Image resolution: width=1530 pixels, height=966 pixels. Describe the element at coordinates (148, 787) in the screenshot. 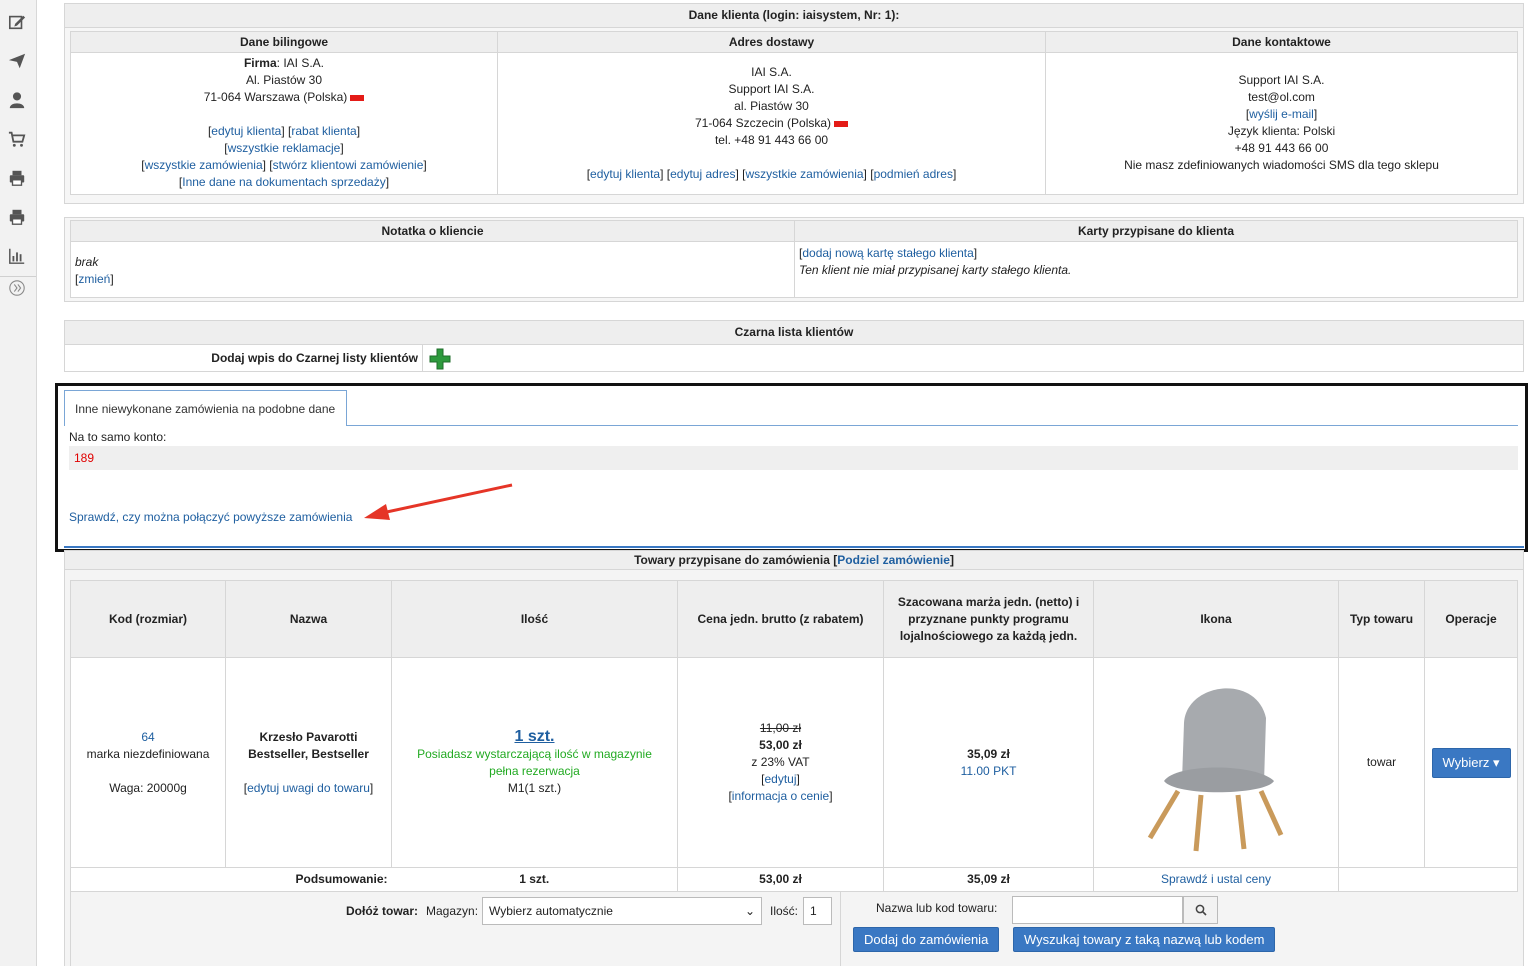

I see `product-weight: Waga: 20000g` at that location.